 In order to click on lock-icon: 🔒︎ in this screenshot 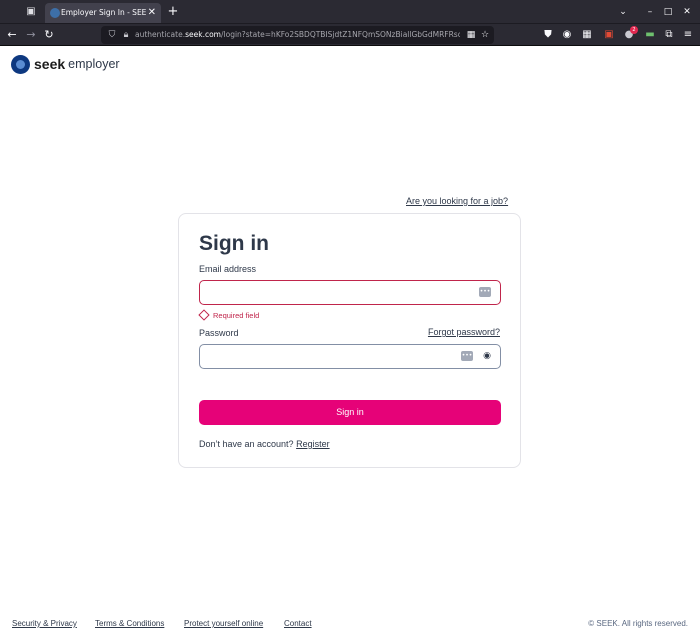, I will do `click(126, 35)`.